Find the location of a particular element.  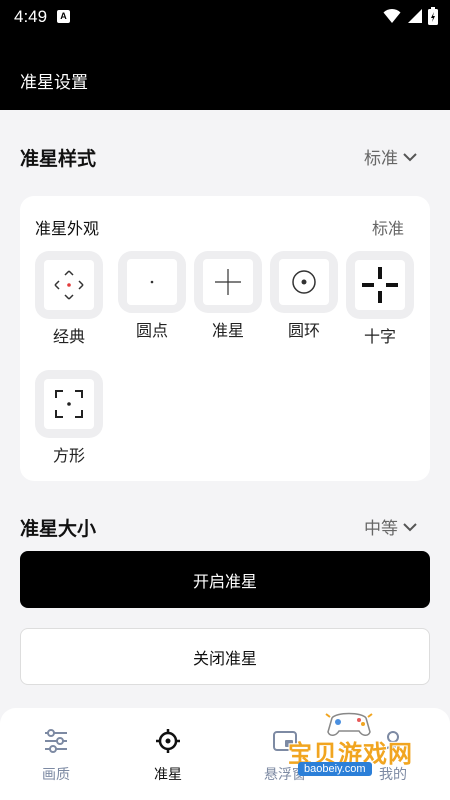

watermark-url: baobeiy.com is located at coordinates (335, 769).